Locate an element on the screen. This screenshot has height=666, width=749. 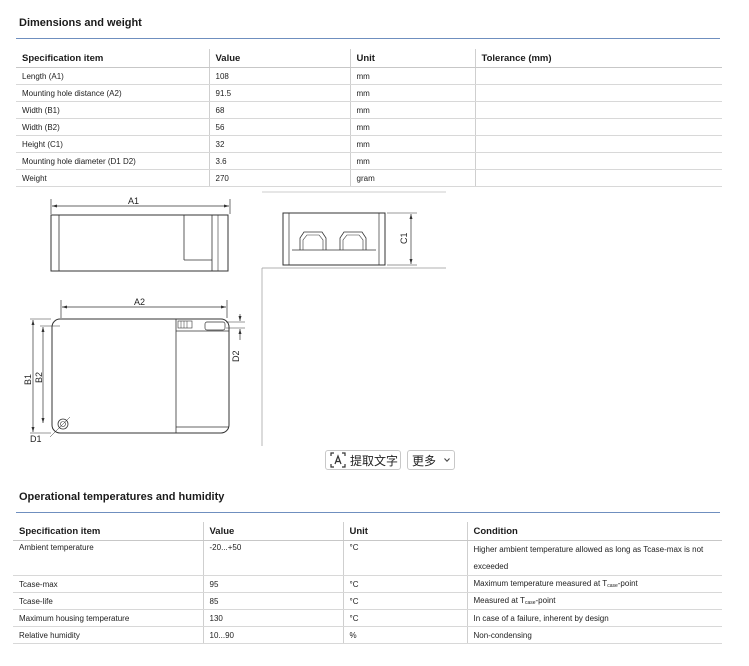
value-cell: 3.6 is located at coordinates (279, 161).